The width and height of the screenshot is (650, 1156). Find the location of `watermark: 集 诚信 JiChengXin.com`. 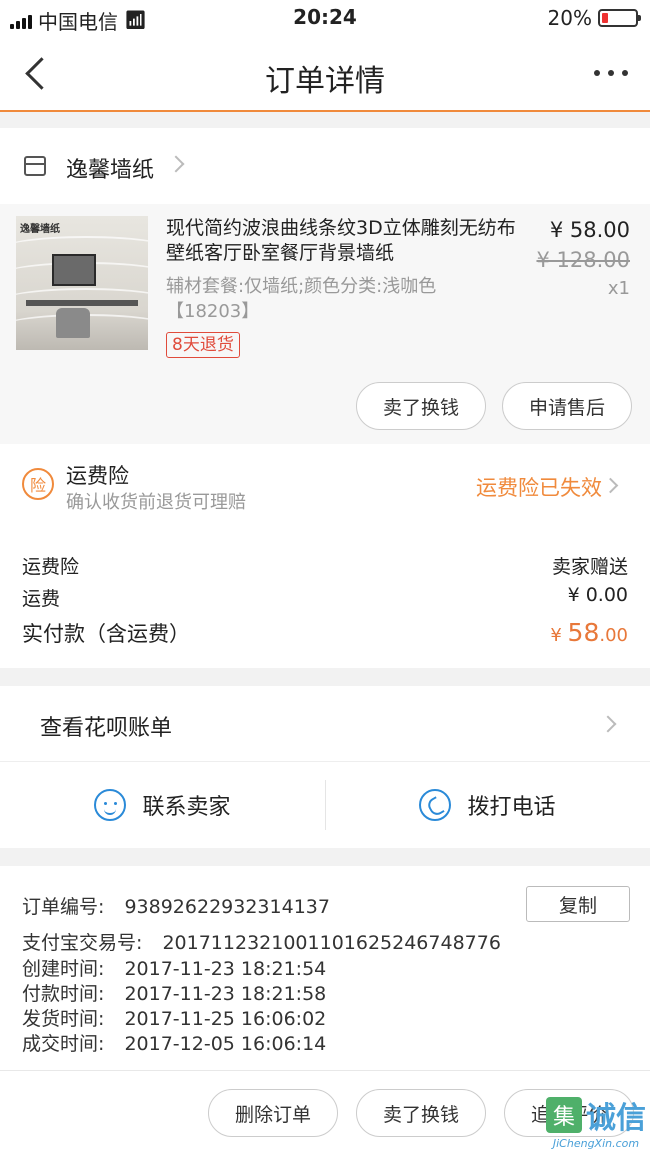

watermark: 集 诚信 JiChengXin.com is located at coordinates (596, 1121).